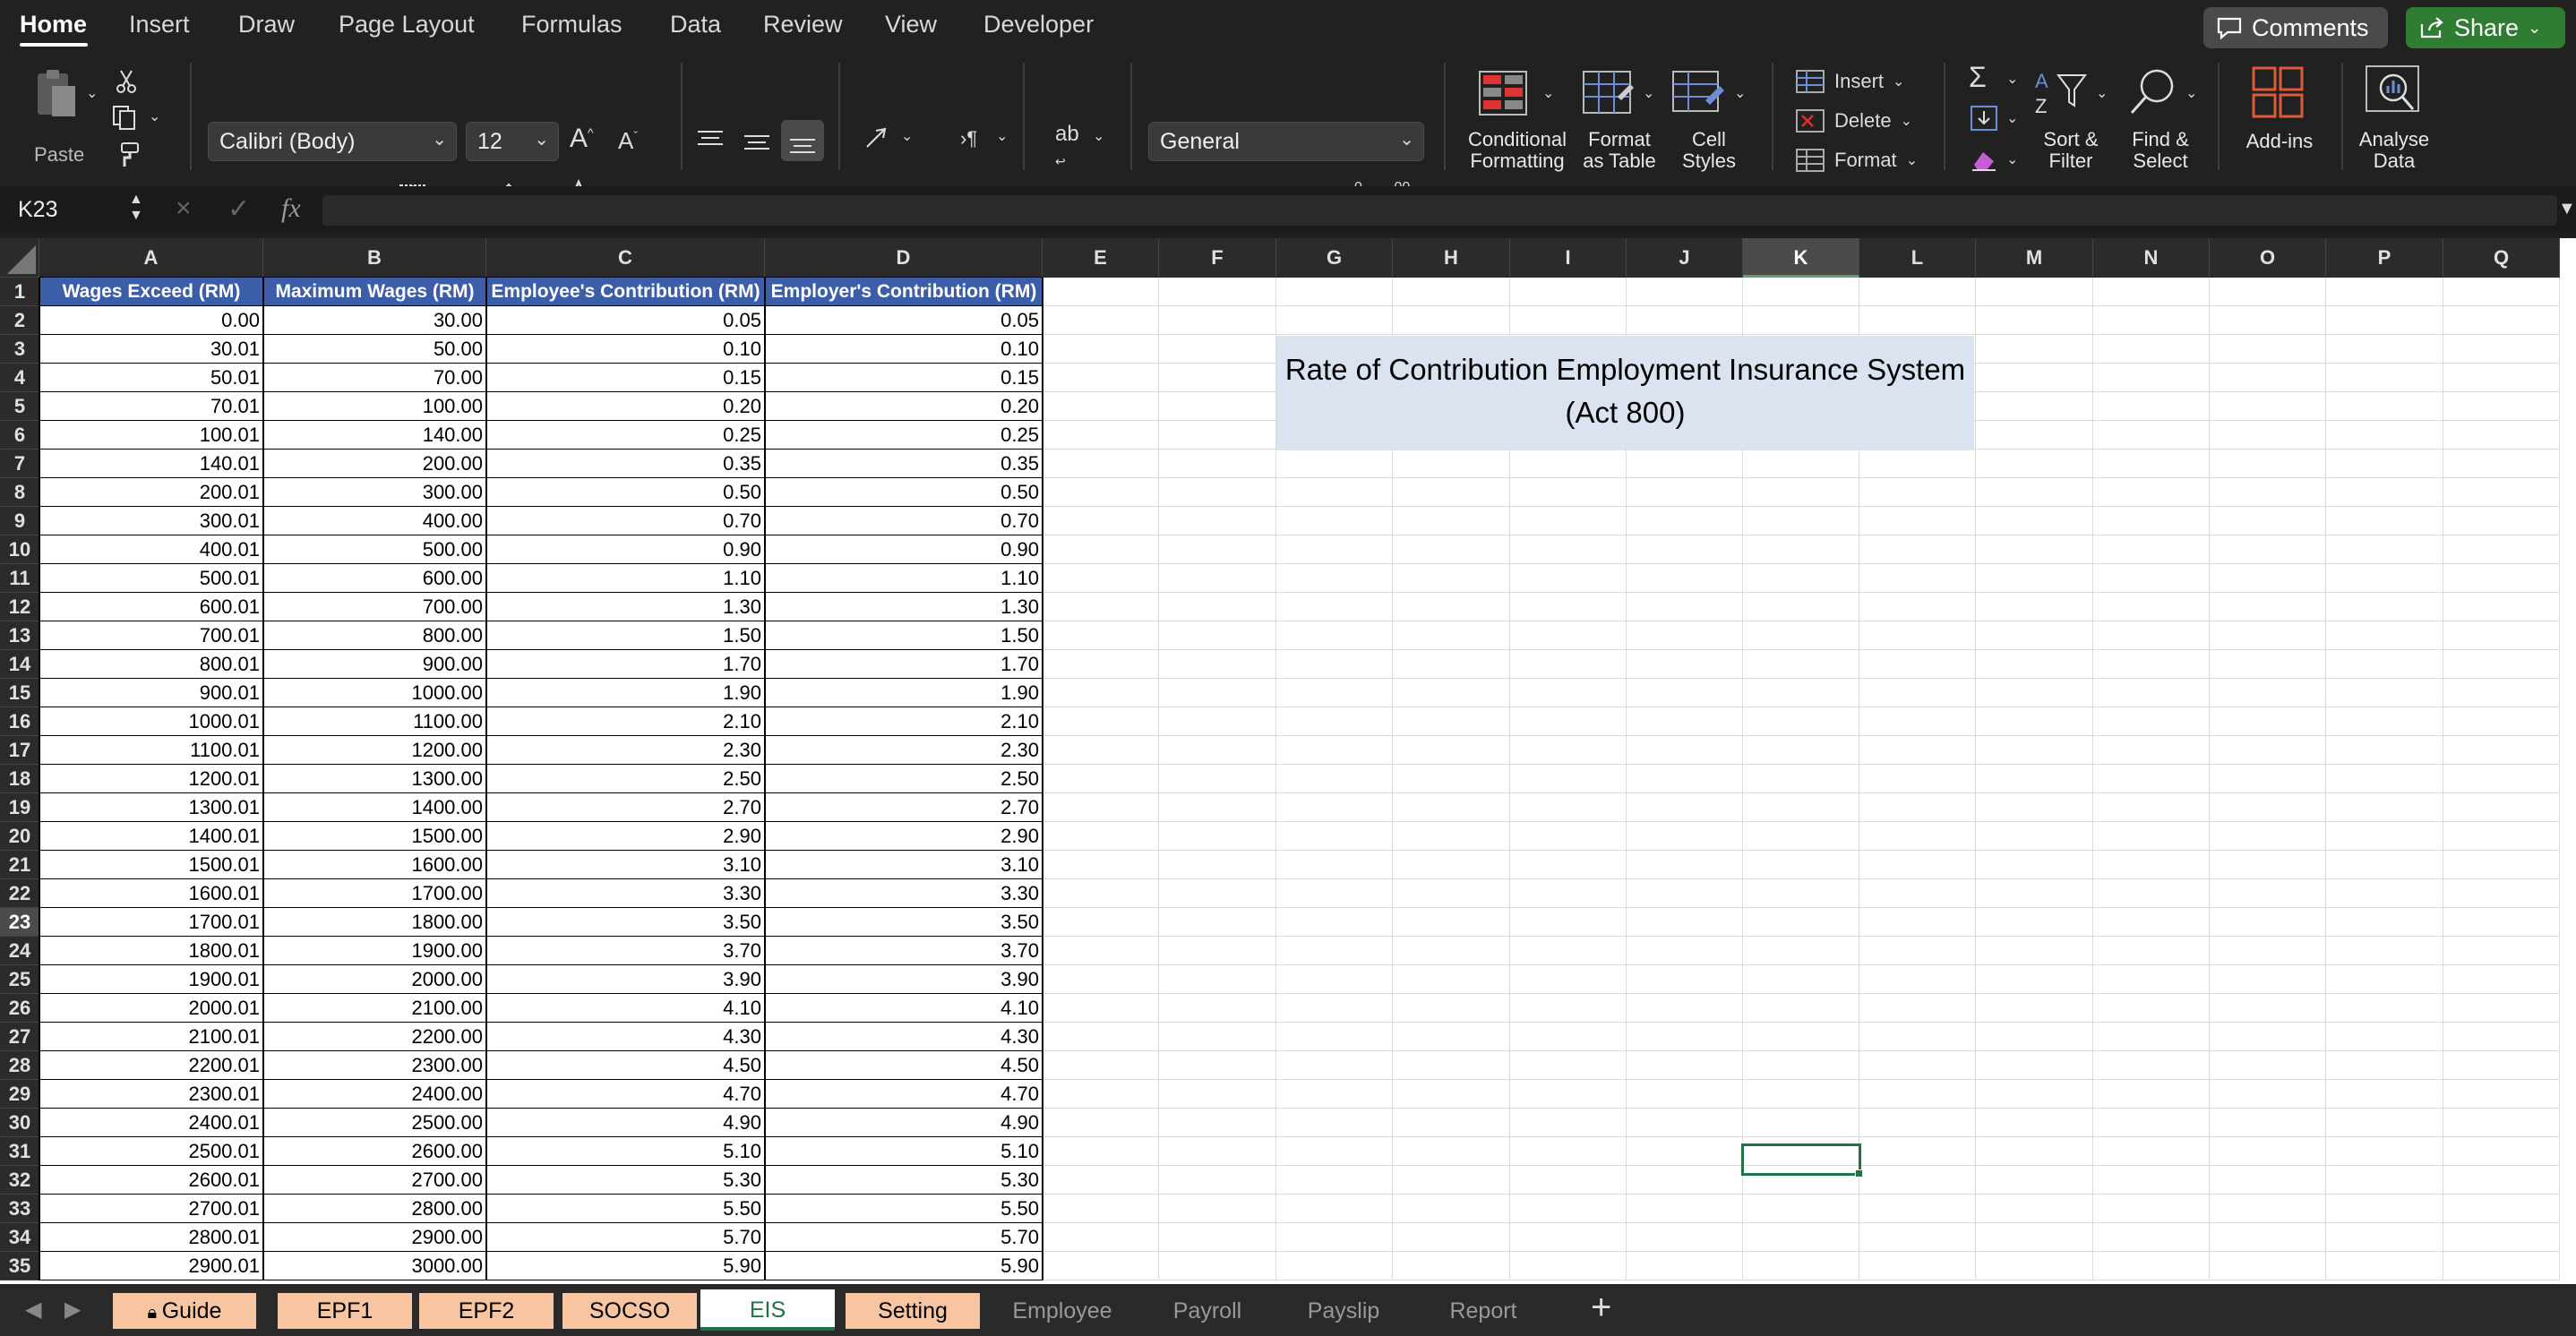  I want to click on row-header: 24, so click(19, 951).